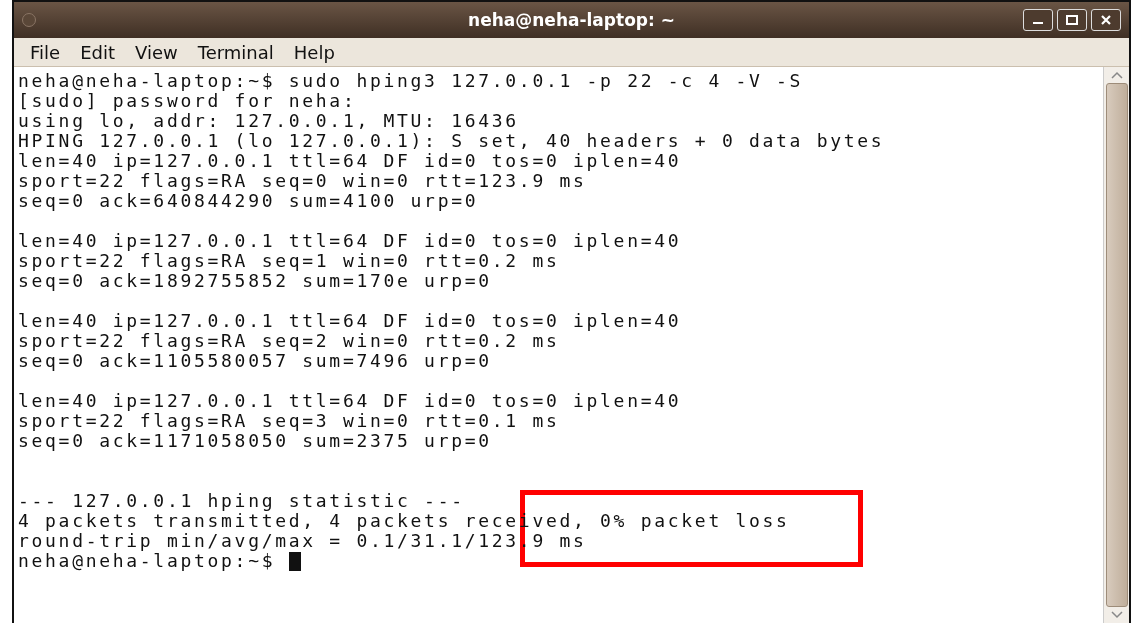  I want to click on terminal-line: sport=22 flags=RA seq=3 win=0 rtt=0.1 ms, so click(289, 421).